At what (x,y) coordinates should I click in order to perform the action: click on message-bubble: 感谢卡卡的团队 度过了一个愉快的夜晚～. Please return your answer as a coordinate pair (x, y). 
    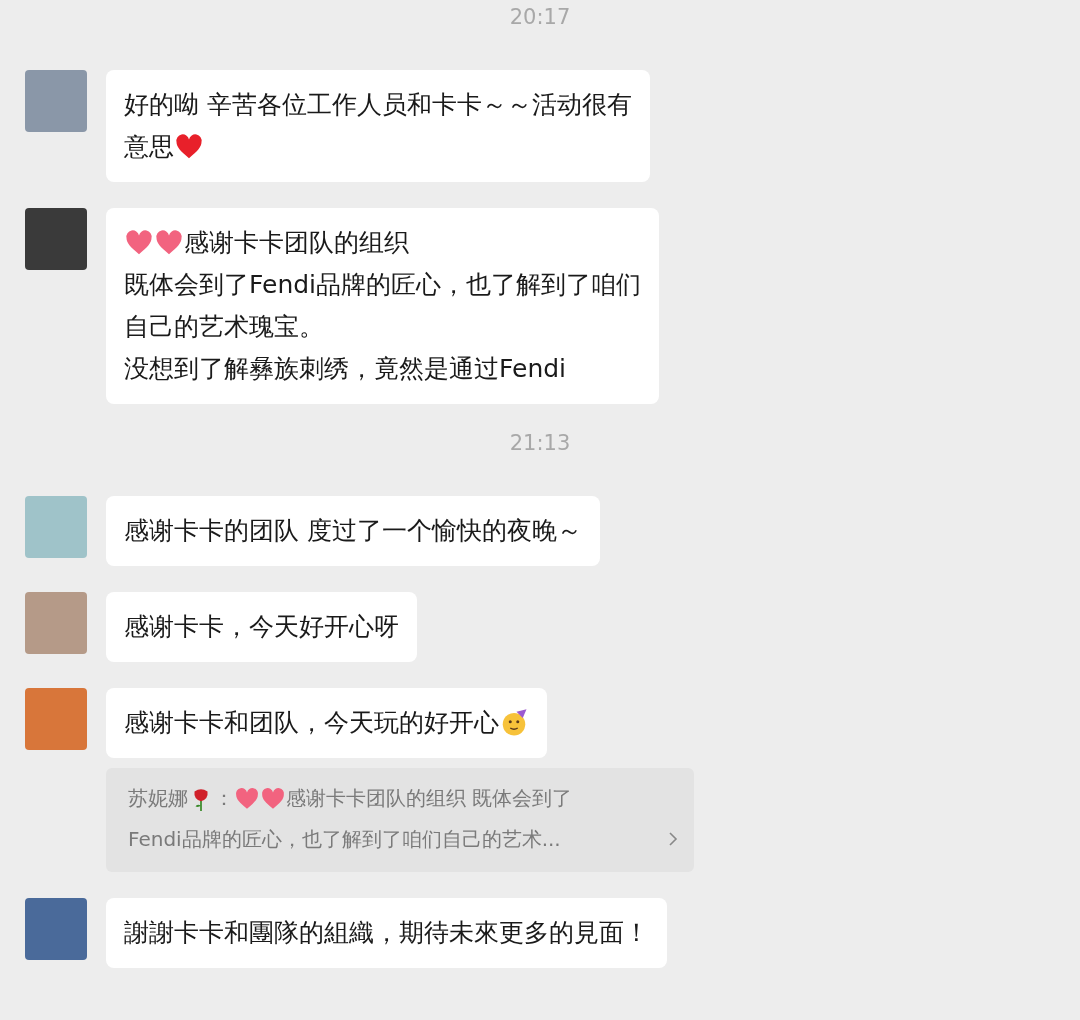
    Looking at the image, I should click on (353, 531).